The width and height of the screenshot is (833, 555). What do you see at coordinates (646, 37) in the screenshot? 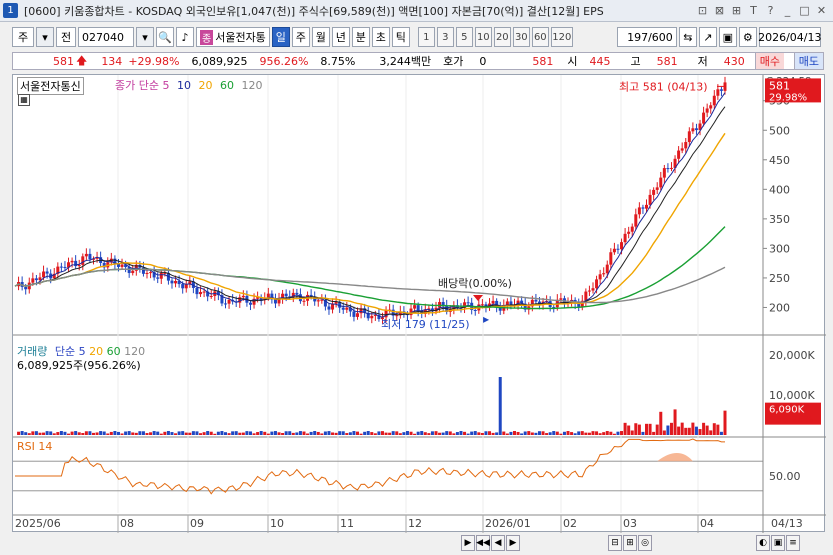
I see `count-input: 197/600` at bounding box center [646, 37].